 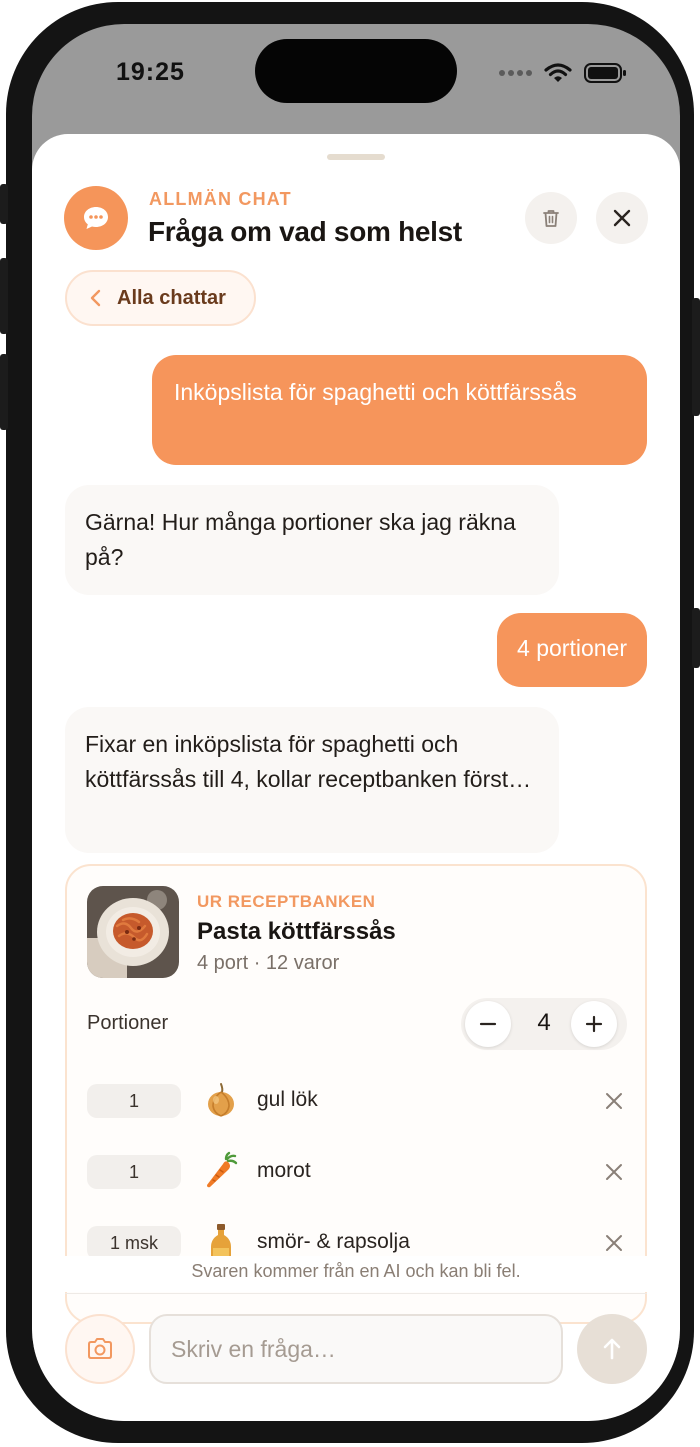 I want to click on plus-icon, so click(x=594, y=1024).